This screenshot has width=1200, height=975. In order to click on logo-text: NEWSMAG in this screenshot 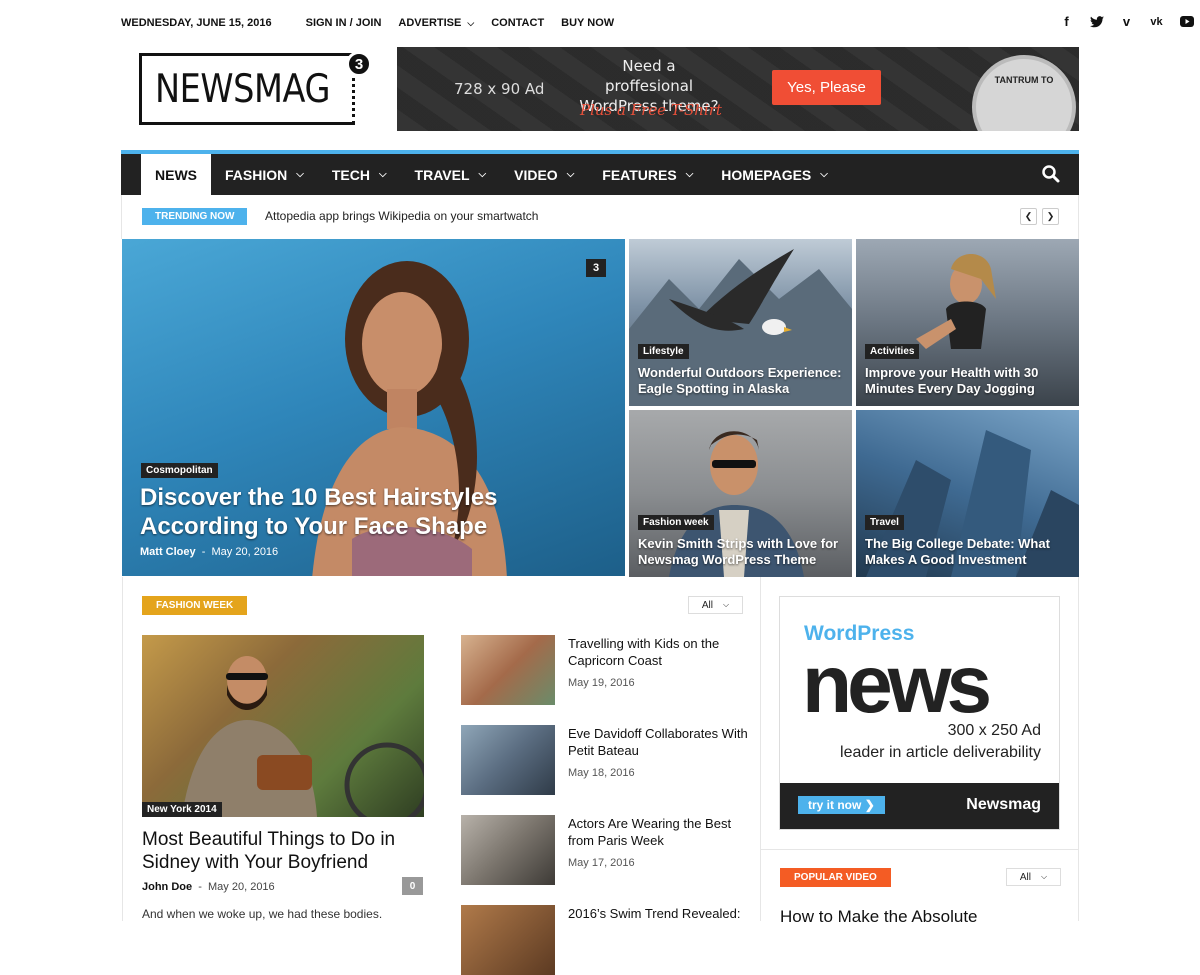, I will do `click(243, 89)`.